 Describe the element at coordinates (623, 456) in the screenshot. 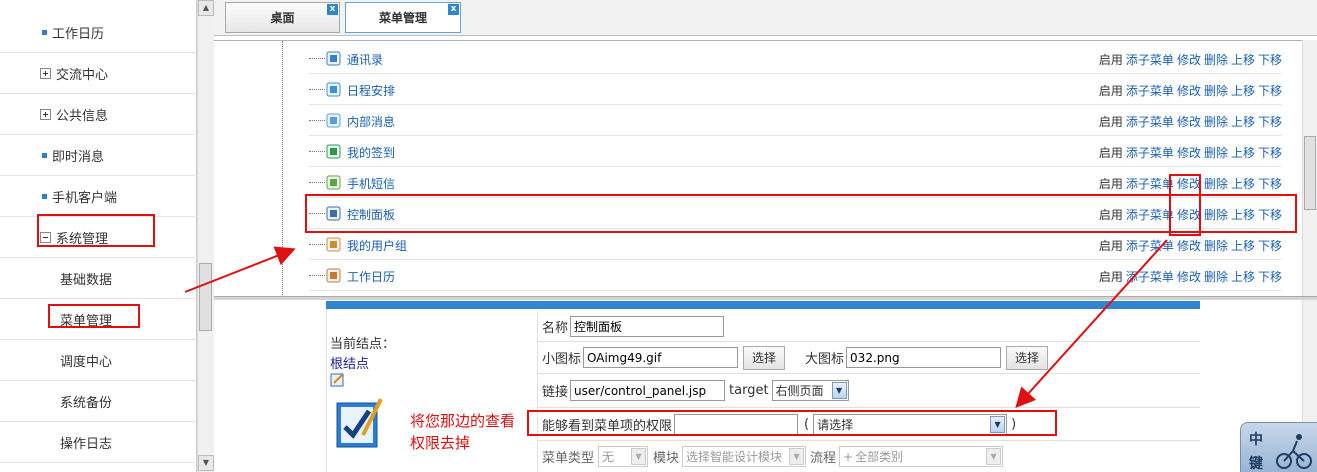

I see `menu-type-select: 无 ▼` at that location.